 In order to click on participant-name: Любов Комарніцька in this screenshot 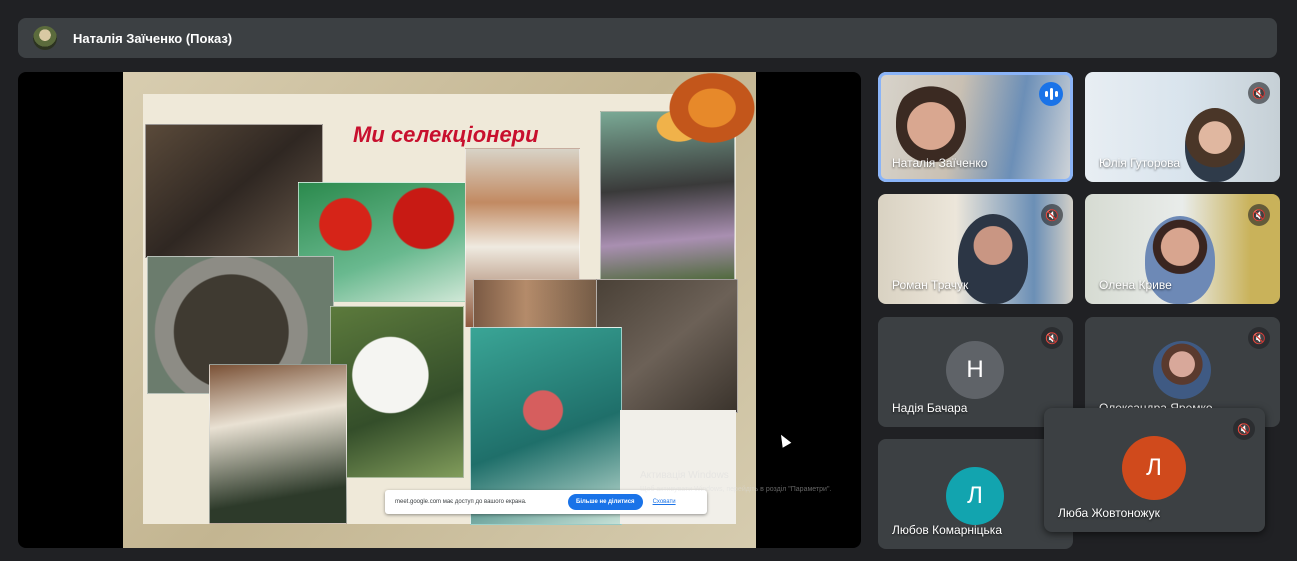, I will do `click(947, 530)`.